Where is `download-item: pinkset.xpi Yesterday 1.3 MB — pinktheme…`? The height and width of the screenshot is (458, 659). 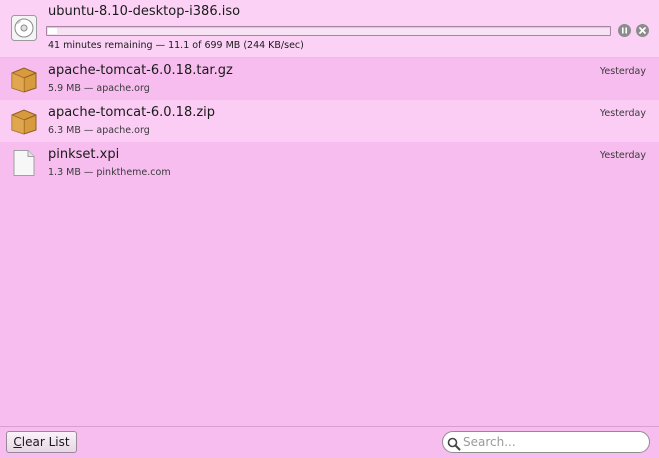
download-item: pinkset.xpi Yesterday 1.3 MB — pinktheme… is located at coordinates (329, 163).